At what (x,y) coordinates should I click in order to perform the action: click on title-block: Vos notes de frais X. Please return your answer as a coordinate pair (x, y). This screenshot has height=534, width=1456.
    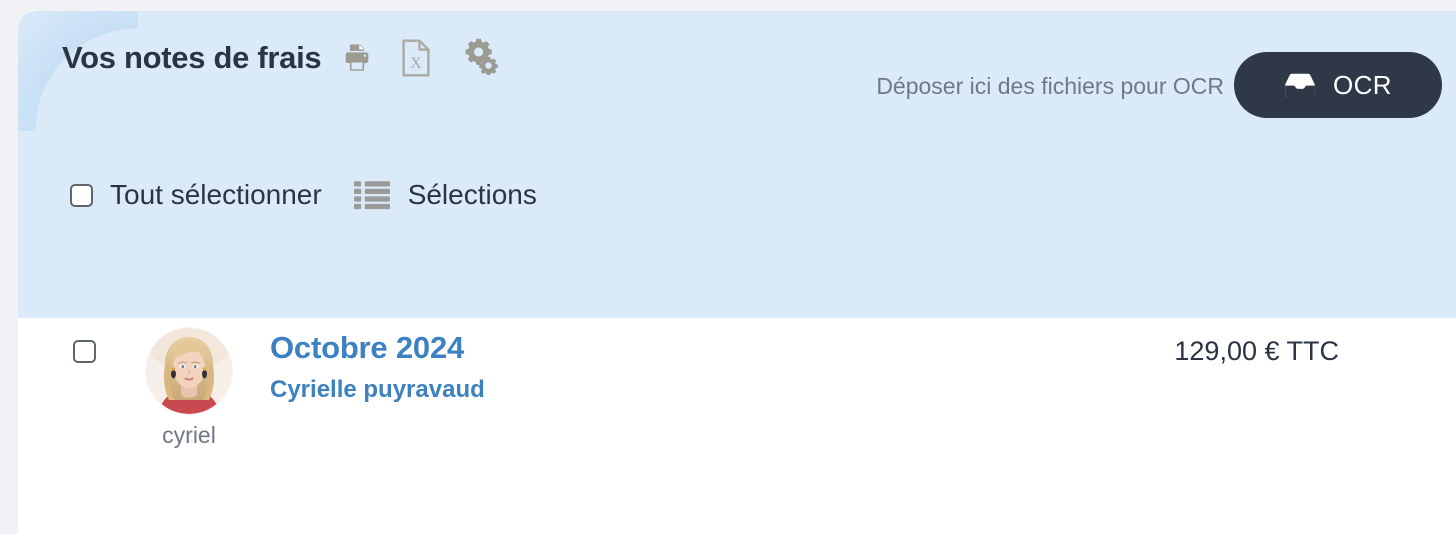
    Looking at the image, I should click on (280, 57).